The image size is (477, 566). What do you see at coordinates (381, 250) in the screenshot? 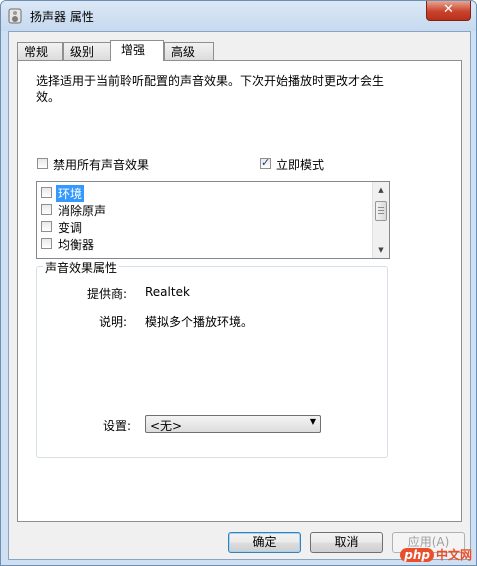
I see `scroll-down-icon: ▼` at bounding box center [381, 250].